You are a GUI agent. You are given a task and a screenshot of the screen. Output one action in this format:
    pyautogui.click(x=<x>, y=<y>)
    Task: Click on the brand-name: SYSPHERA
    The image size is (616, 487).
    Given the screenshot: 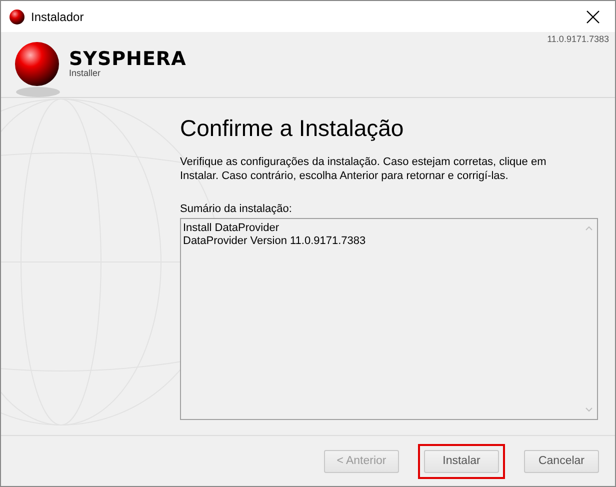 What is the action you would take?
    pyautogui.click(x=127, y=59)
    